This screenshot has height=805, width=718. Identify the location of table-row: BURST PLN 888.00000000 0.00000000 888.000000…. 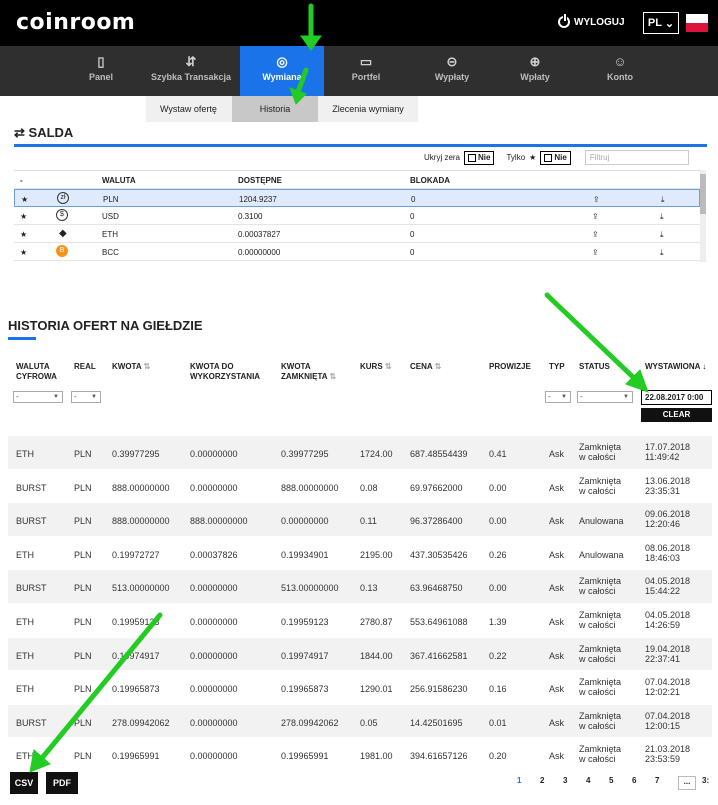
(360, 487).